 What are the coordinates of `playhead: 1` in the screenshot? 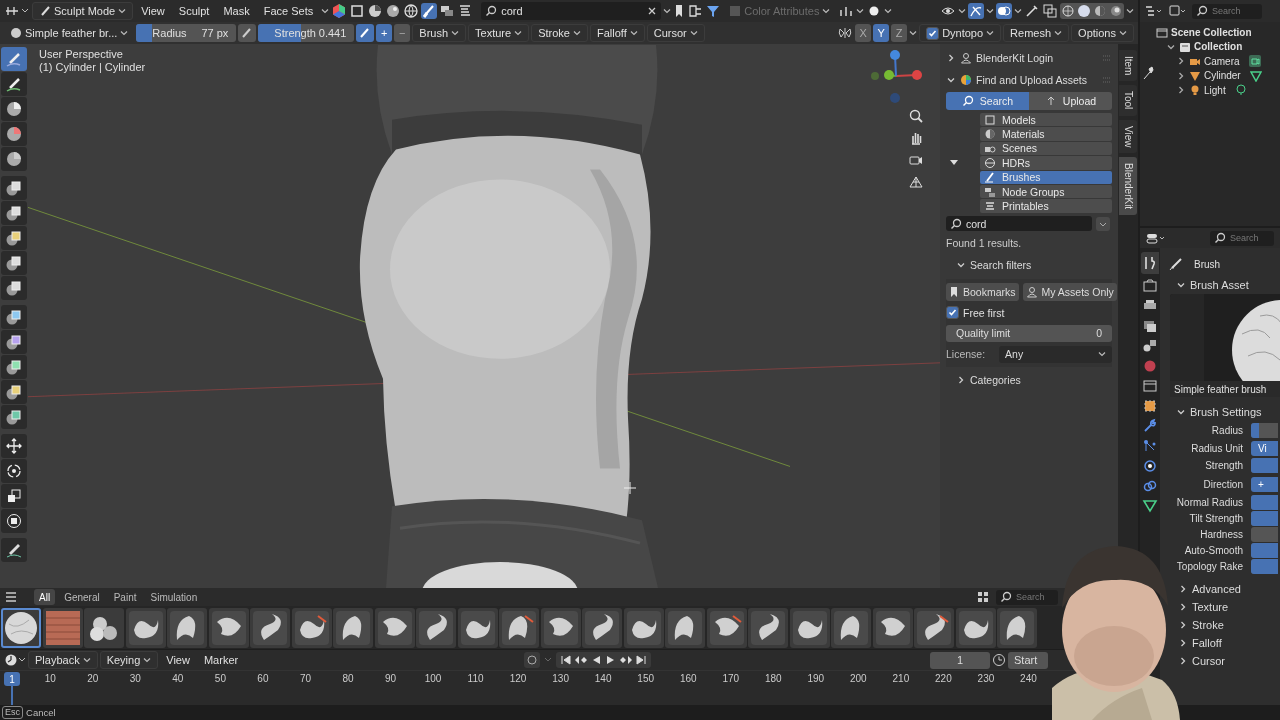 It's located at (12, 679).